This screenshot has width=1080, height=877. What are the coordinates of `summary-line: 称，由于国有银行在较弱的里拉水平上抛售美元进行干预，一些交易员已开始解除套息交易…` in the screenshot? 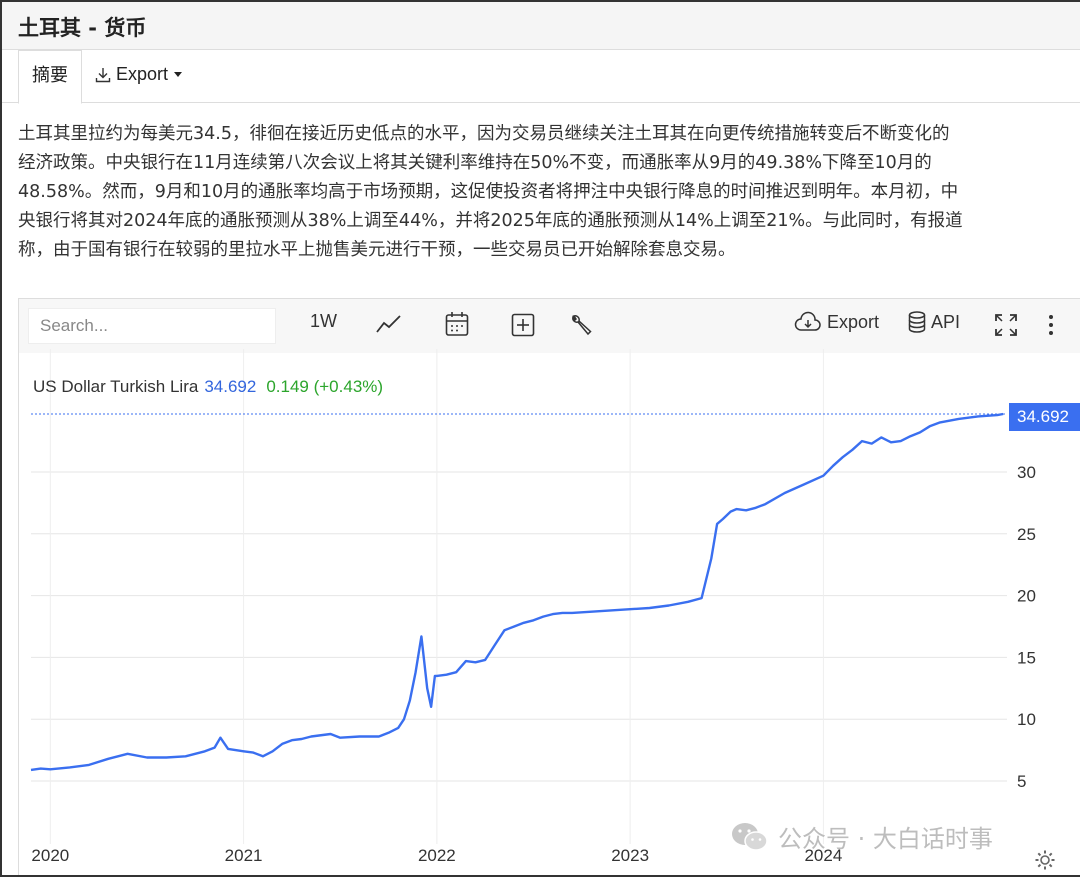 It's located at (377, 250).